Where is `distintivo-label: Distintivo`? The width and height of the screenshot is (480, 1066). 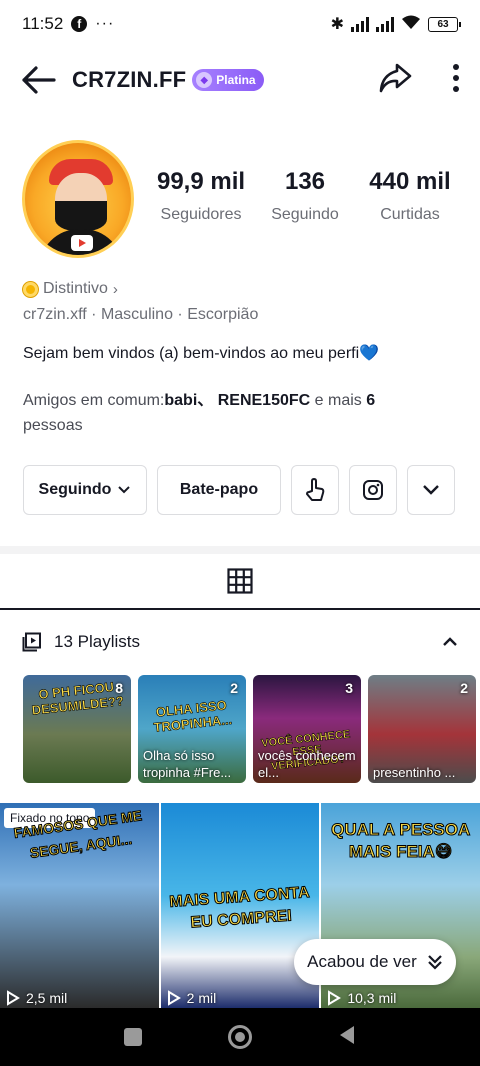
distintivo-label: Distintivo is located at coordinates (75, 288).